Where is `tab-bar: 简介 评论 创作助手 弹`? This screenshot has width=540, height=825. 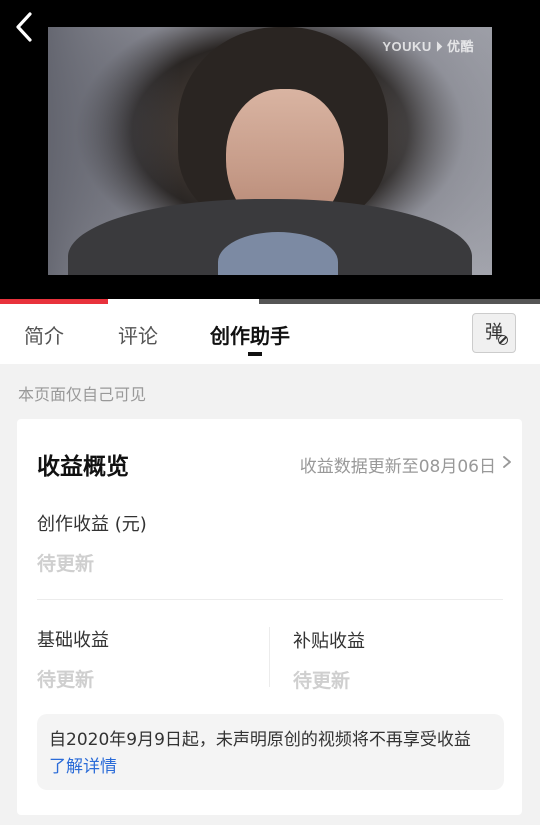 tab-bar: 简介 评论 创作助手 弹 is located at coordinates (270, 334).